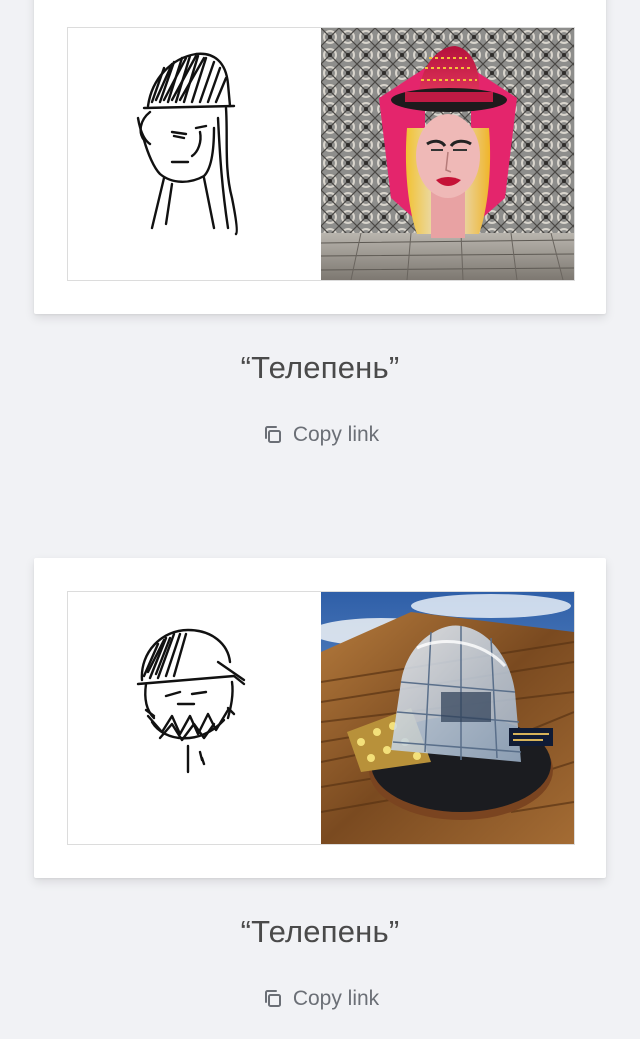  I want to click on ornate-portrait-woman-red-hat-icon, so click(447, 154).